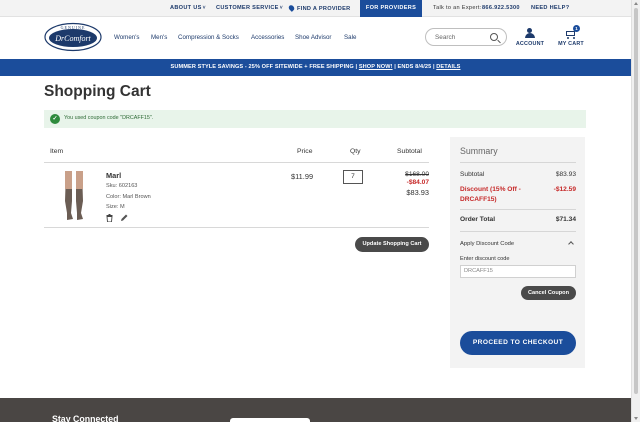  I want to click on location-pin-icon, so click(291, 8).